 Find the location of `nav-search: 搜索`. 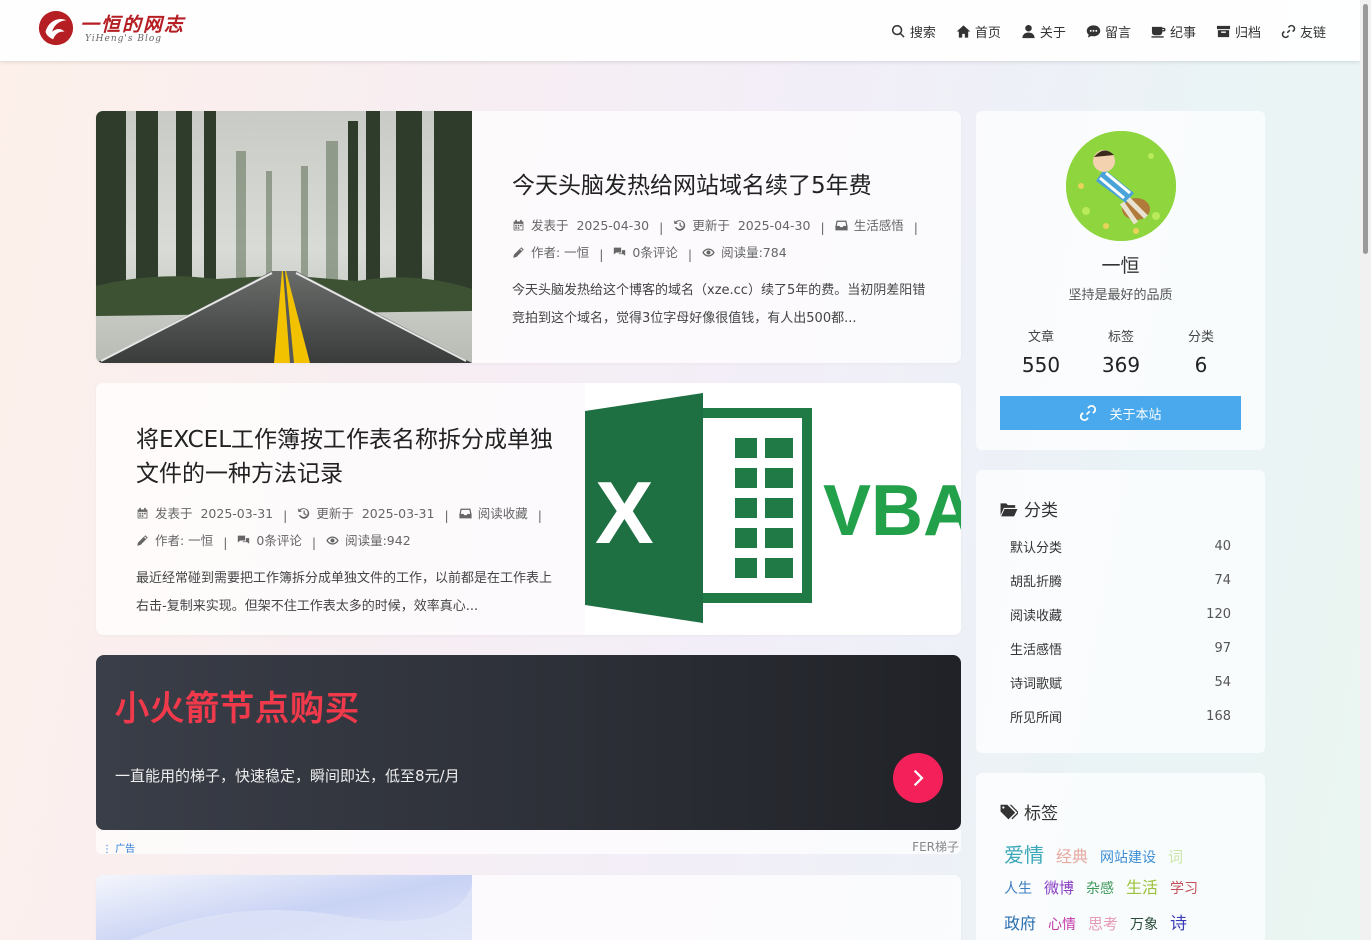

nav-search: 搜索 is located at coordinates (913, 31).